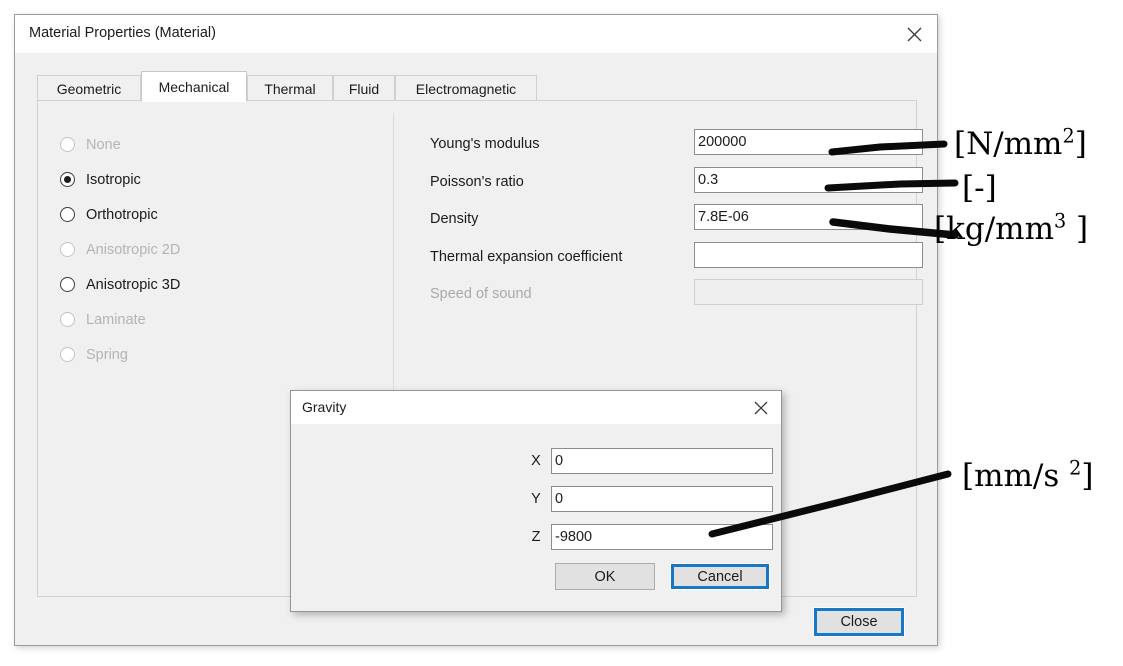  I want to click on radio-label: Orthotropic, so click(122, 214).